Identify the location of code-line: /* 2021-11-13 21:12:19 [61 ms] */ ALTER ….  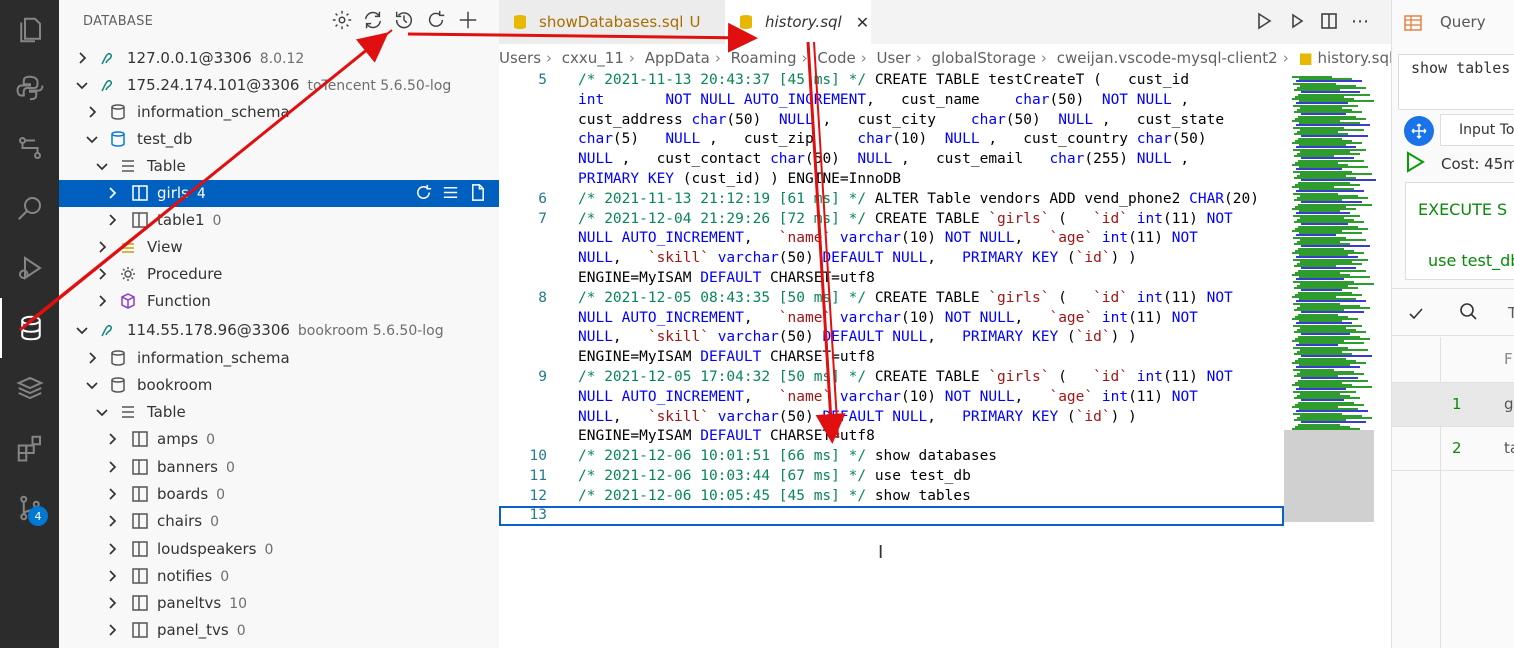
(918, 198).